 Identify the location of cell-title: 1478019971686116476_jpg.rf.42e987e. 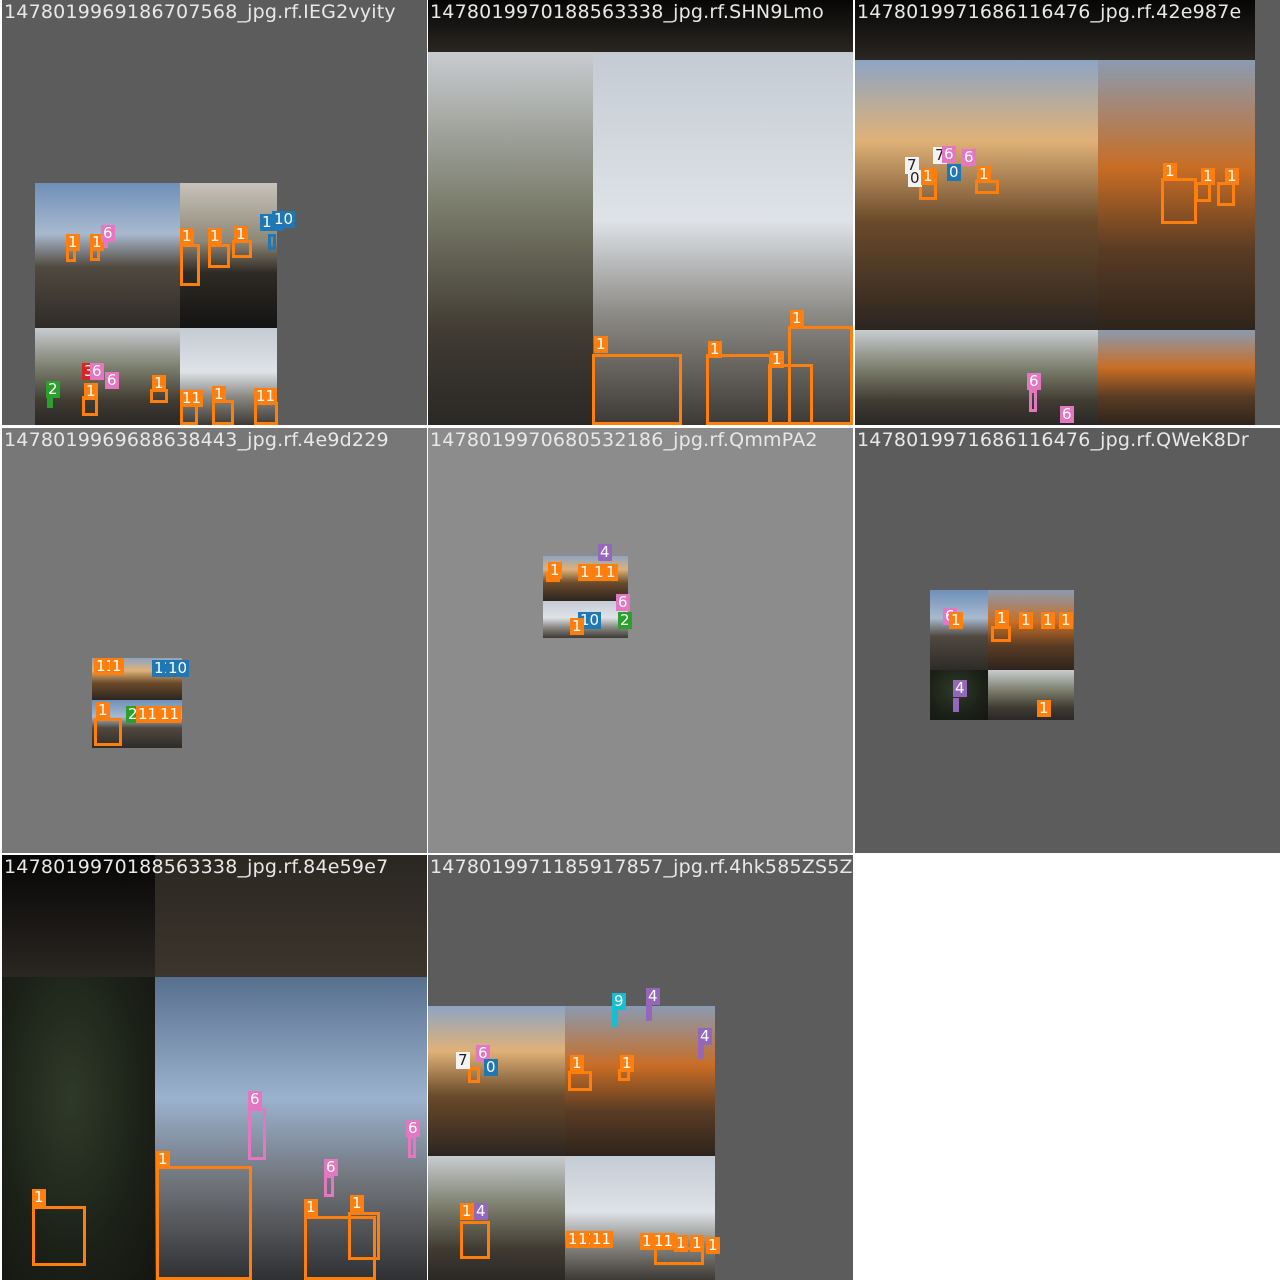
(1049, 12).